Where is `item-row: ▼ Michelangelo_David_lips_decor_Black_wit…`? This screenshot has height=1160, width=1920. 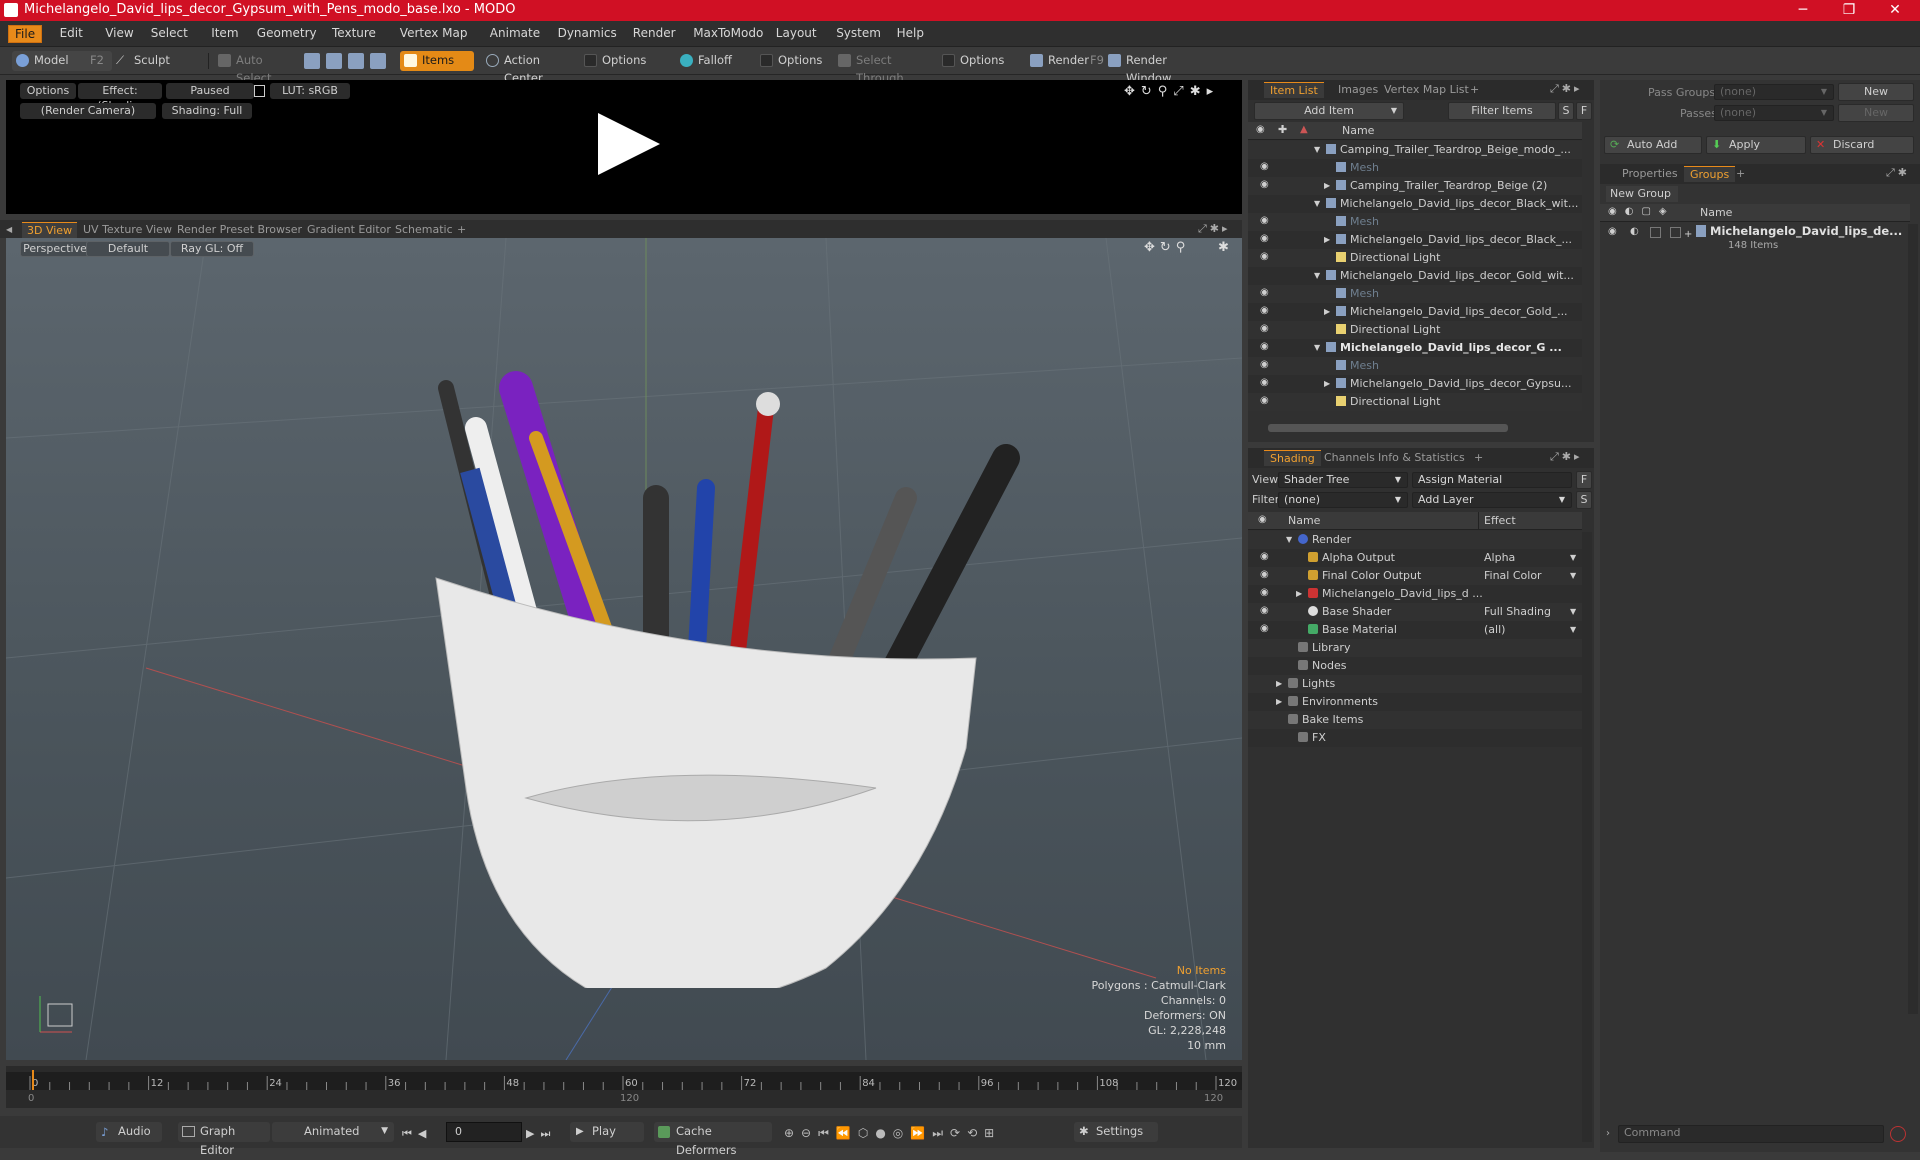 item-row: ▼ Michelangelo_David_lips_decor_Black_wit… is located at coordinates (1415, 204).